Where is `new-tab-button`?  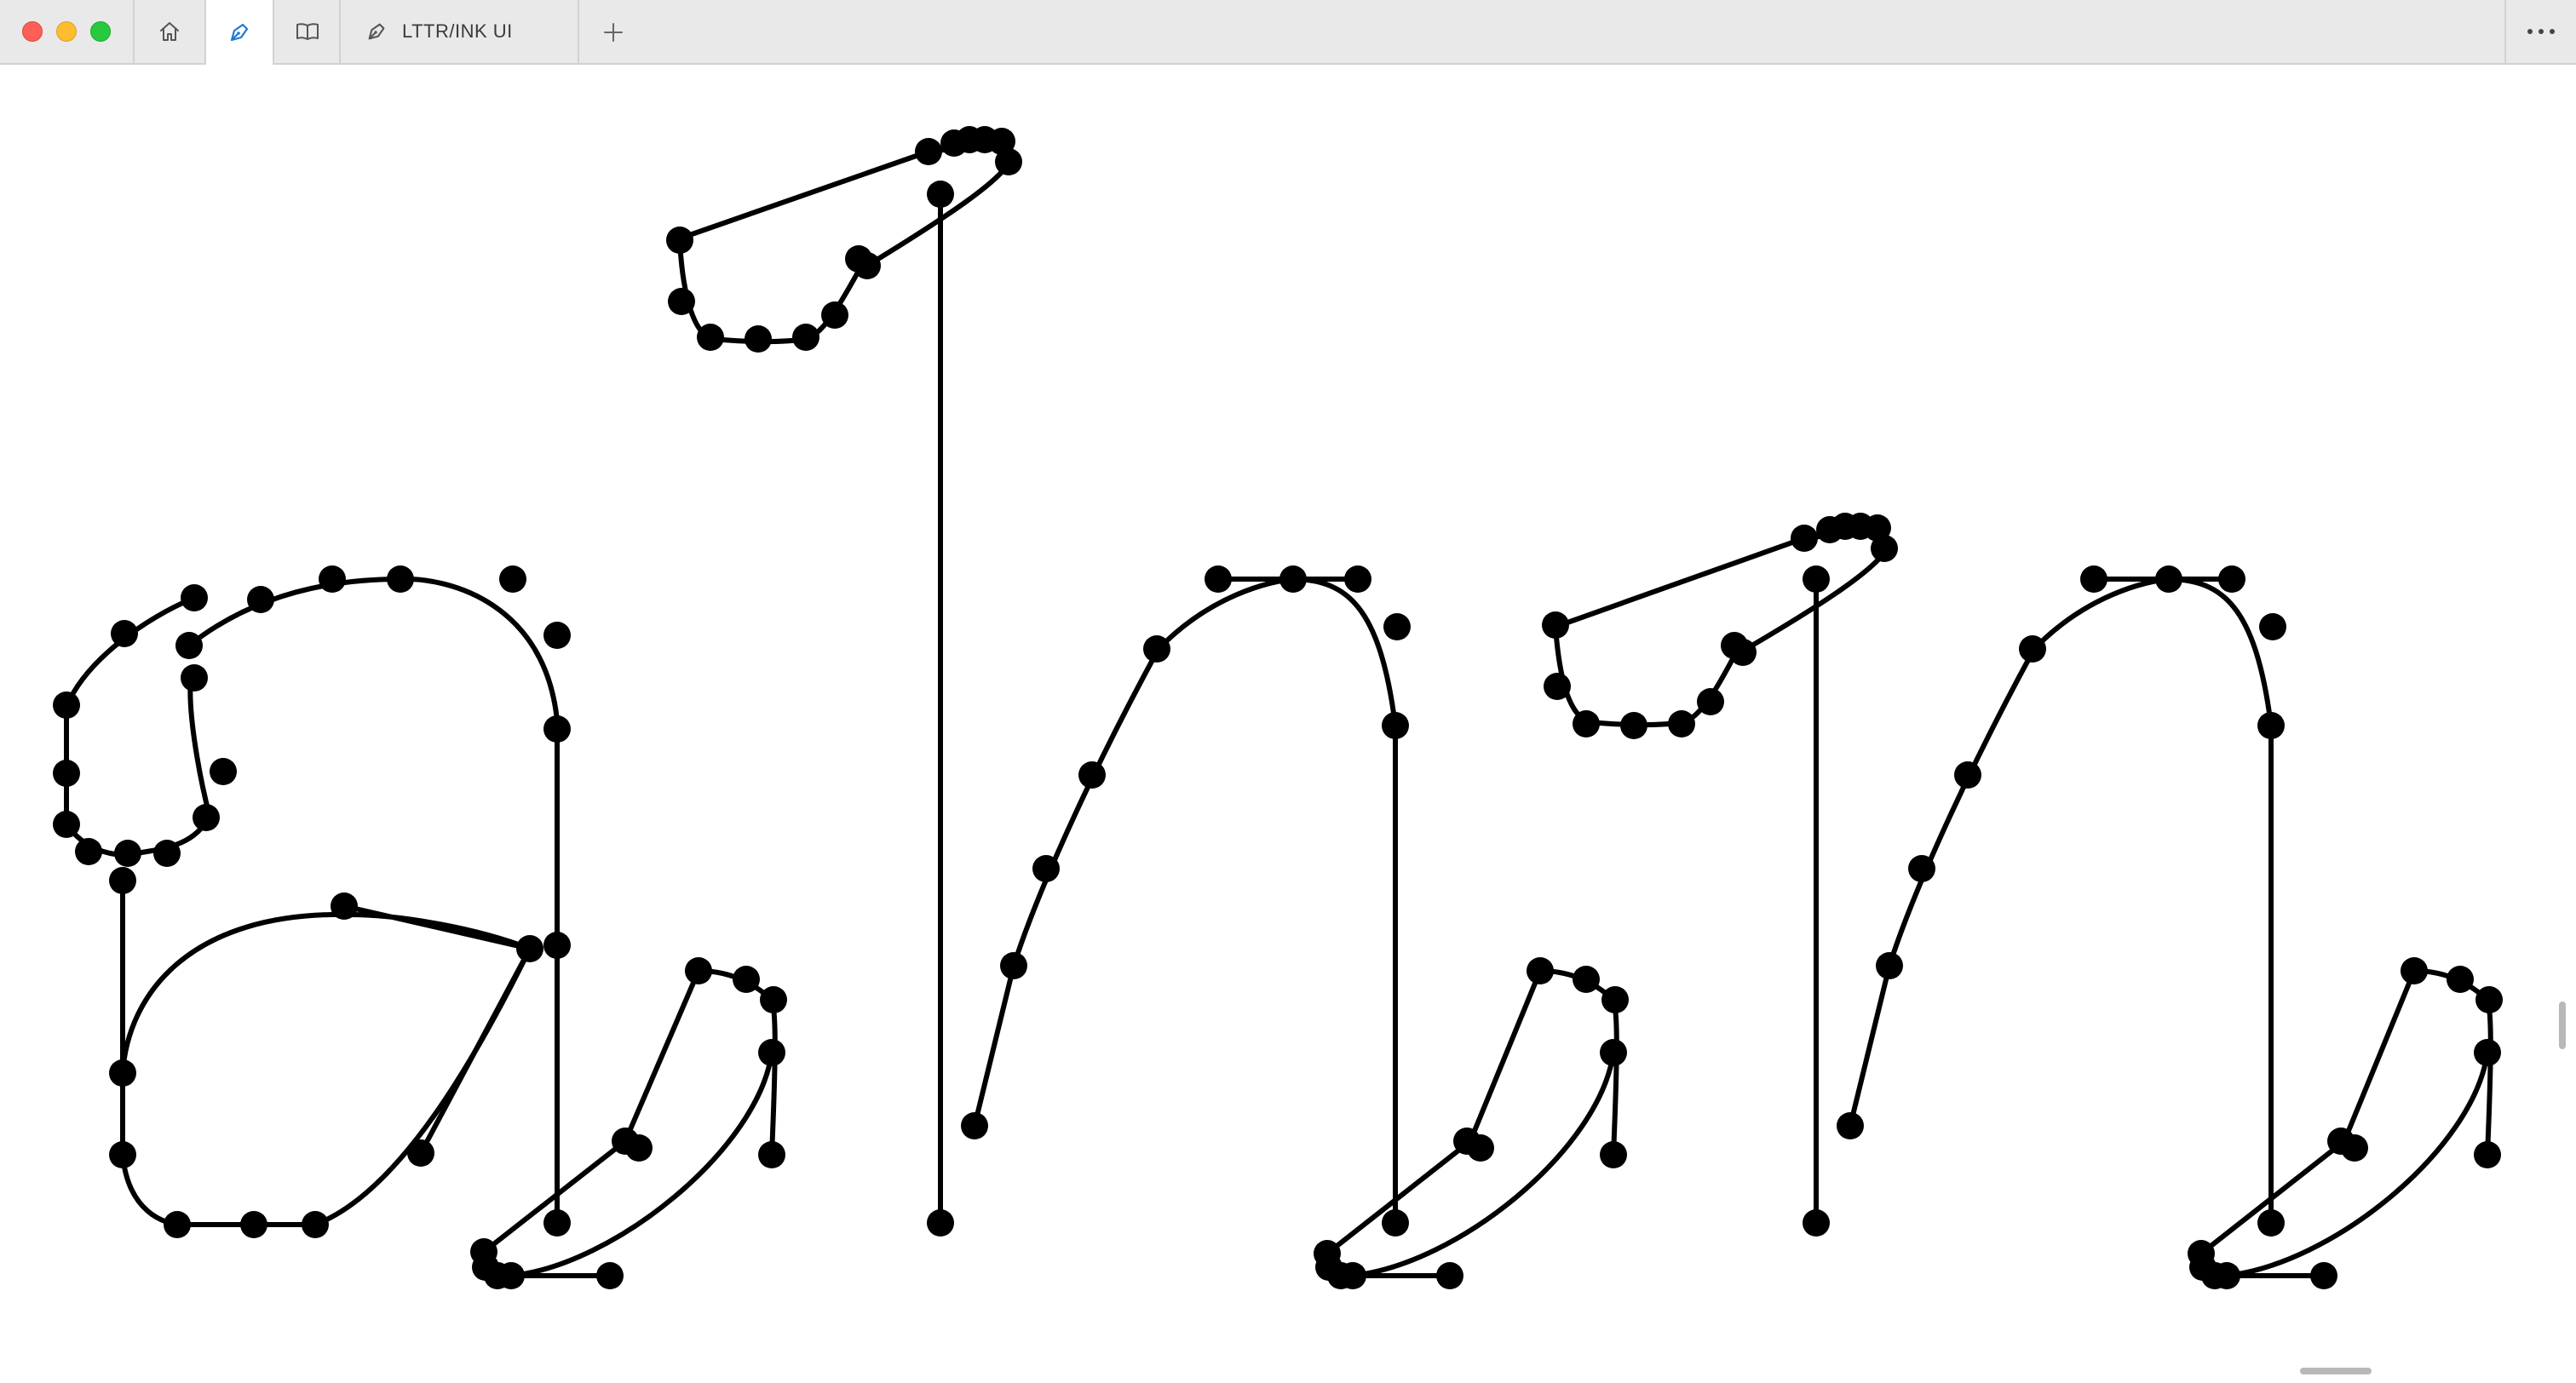 new-tab-button is located at coordinates (613, 32).